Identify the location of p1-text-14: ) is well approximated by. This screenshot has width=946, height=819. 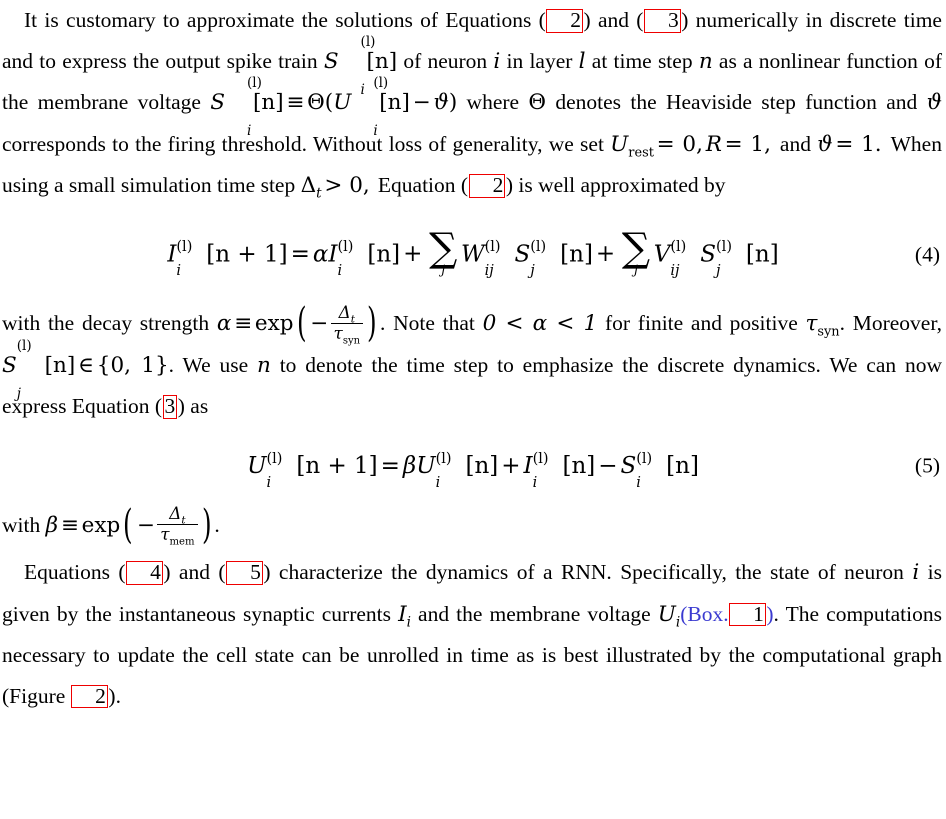
(615, 185).